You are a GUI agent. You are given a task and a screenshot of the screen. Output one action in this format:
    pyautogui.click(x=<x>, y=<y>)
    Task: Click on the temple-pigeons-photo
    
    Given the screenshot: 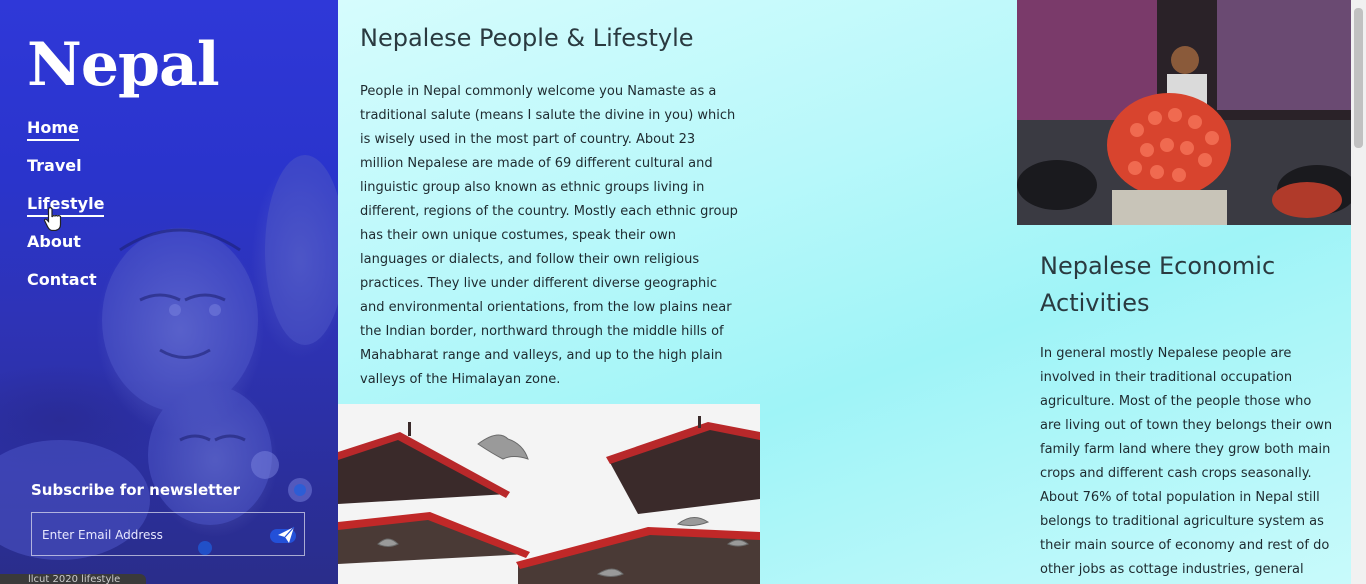 What is the action you would take?
    pyautogui.click(x=549, y=494)
    